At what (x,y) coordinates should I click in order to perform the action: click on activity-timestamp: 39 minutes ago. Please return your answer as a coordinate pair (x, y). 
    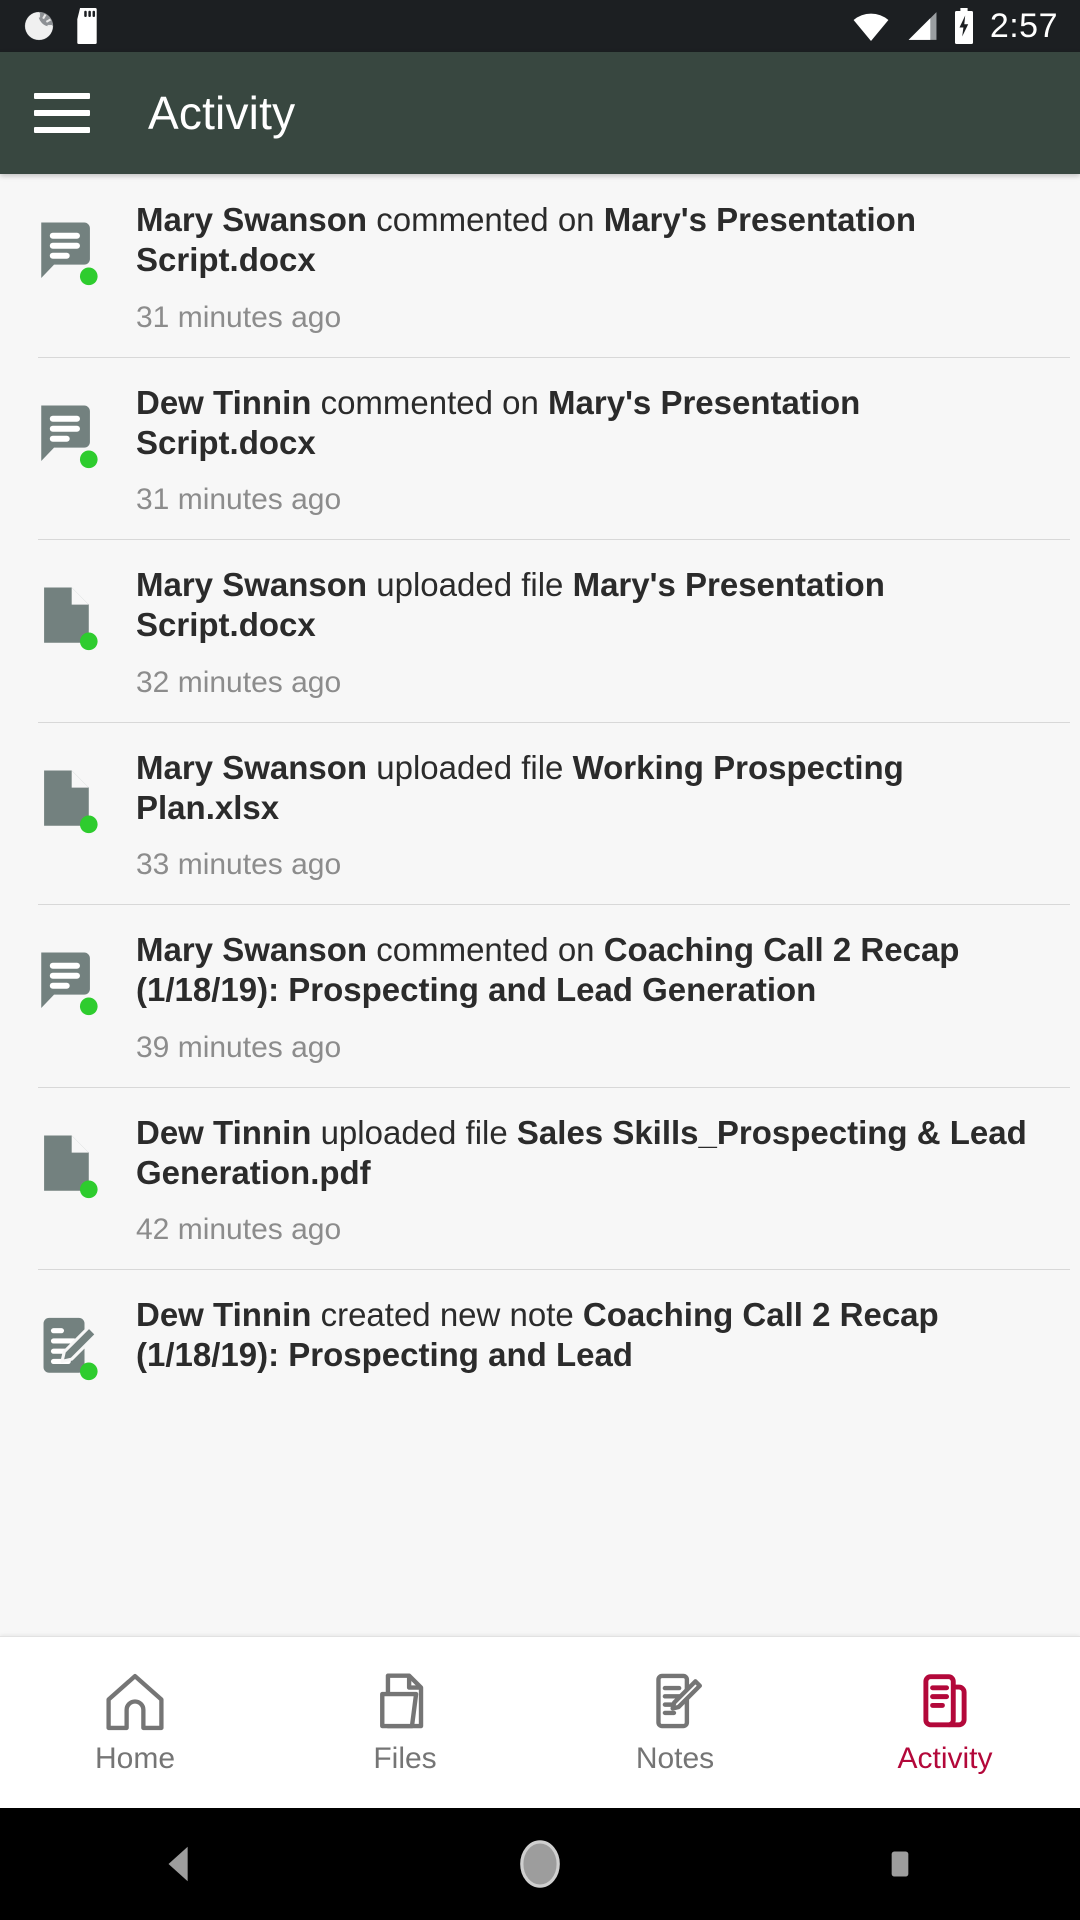
    Looking at the image, I should click on (239, 1047).